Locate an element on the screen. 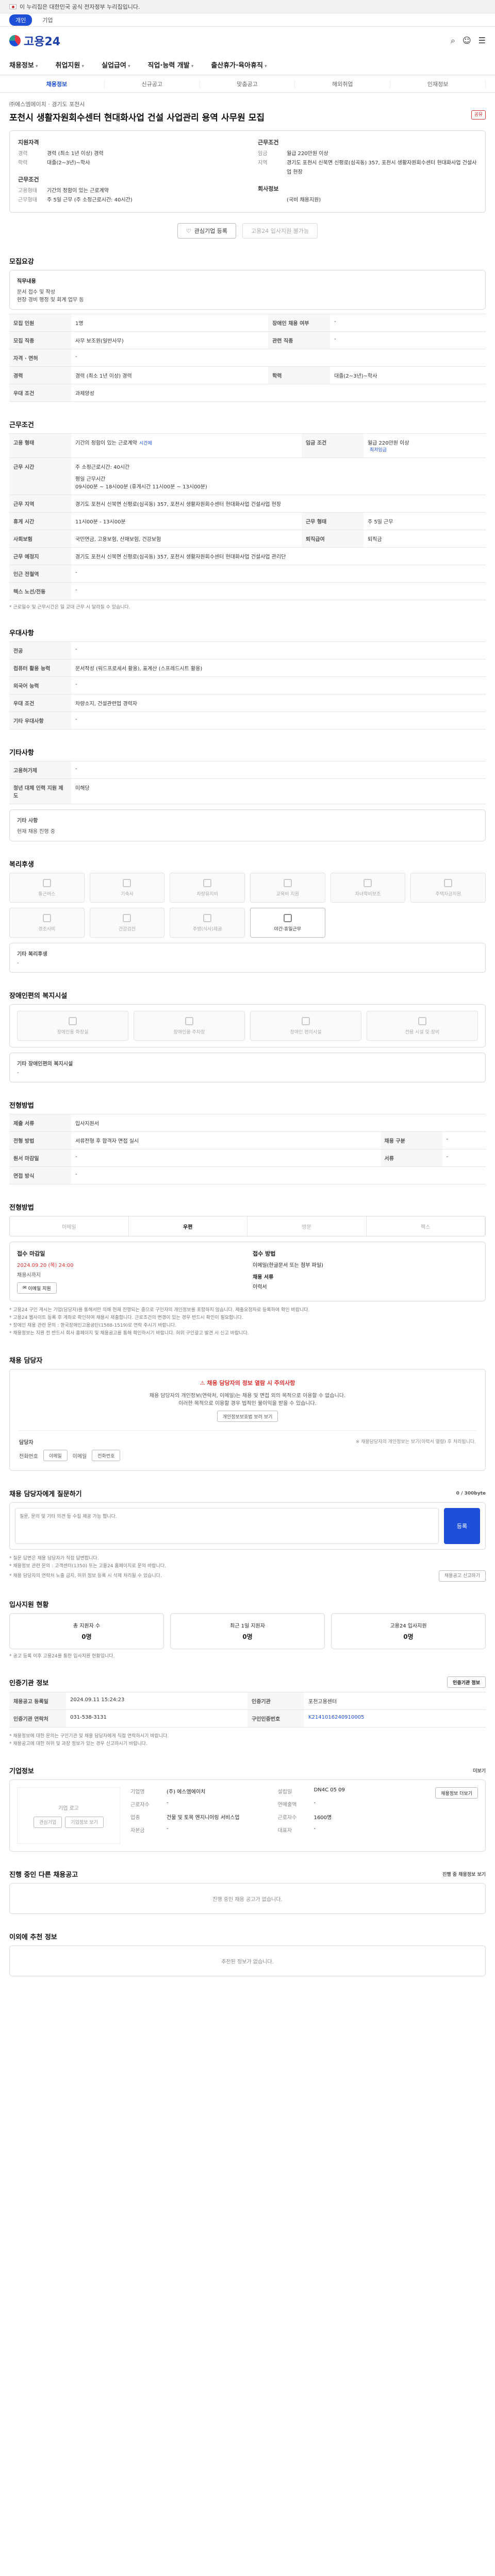 This screenshot has width=495, height=2576. tab-fax: 팩스 is located at coordinates (426, 1226).